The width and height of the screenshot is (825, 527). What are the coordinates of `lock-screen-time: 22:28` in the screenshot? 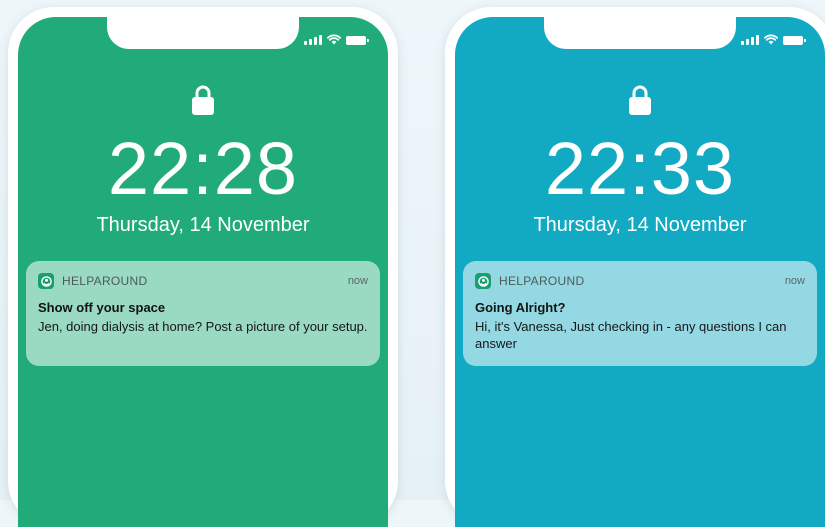 It's located at (203, 168).